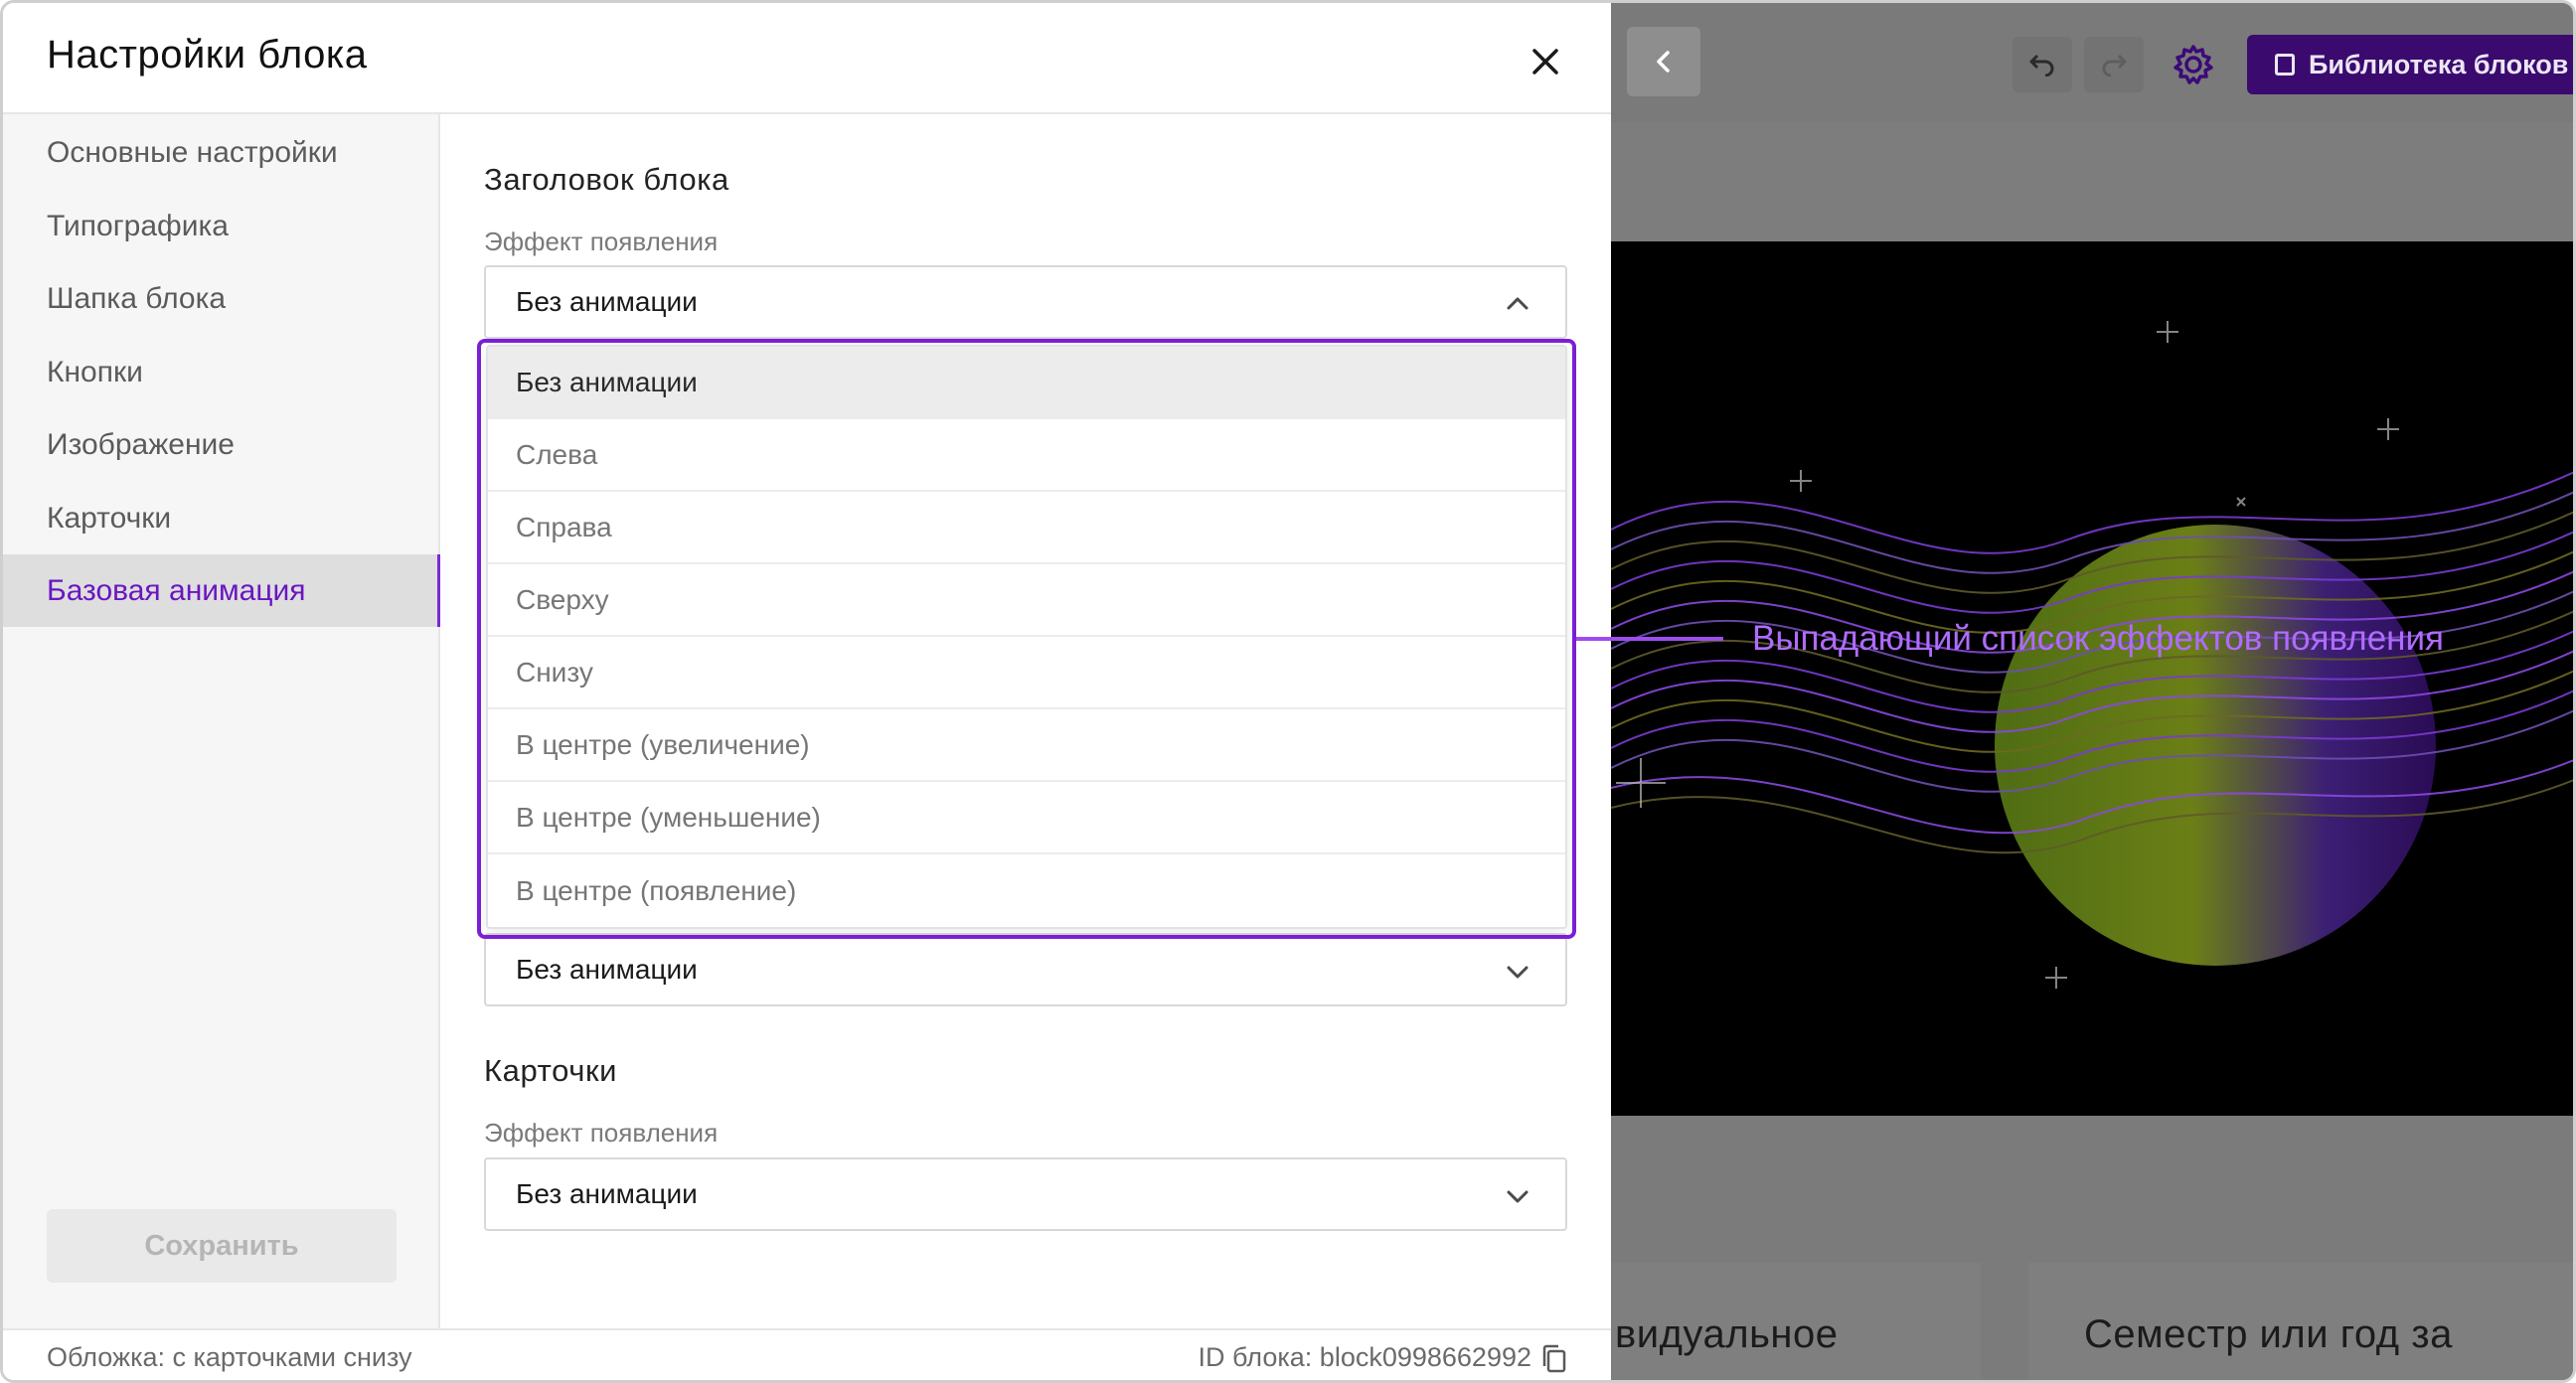 The width and height of the screenshot is (2576, 1383). I want to click on sidebar-item-label: Типографика, so click(138, 226).